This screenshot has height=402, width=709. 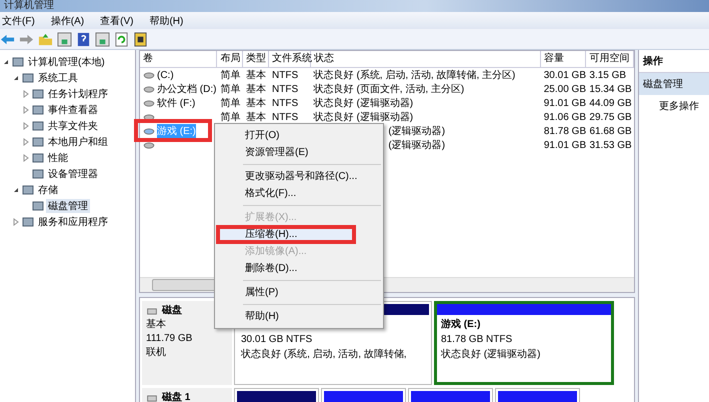 What do you see at coordinates (186, 89) in the screenshot?
I see `volume-name: 办公文档 (D:)` at bounding box center [186, 89].